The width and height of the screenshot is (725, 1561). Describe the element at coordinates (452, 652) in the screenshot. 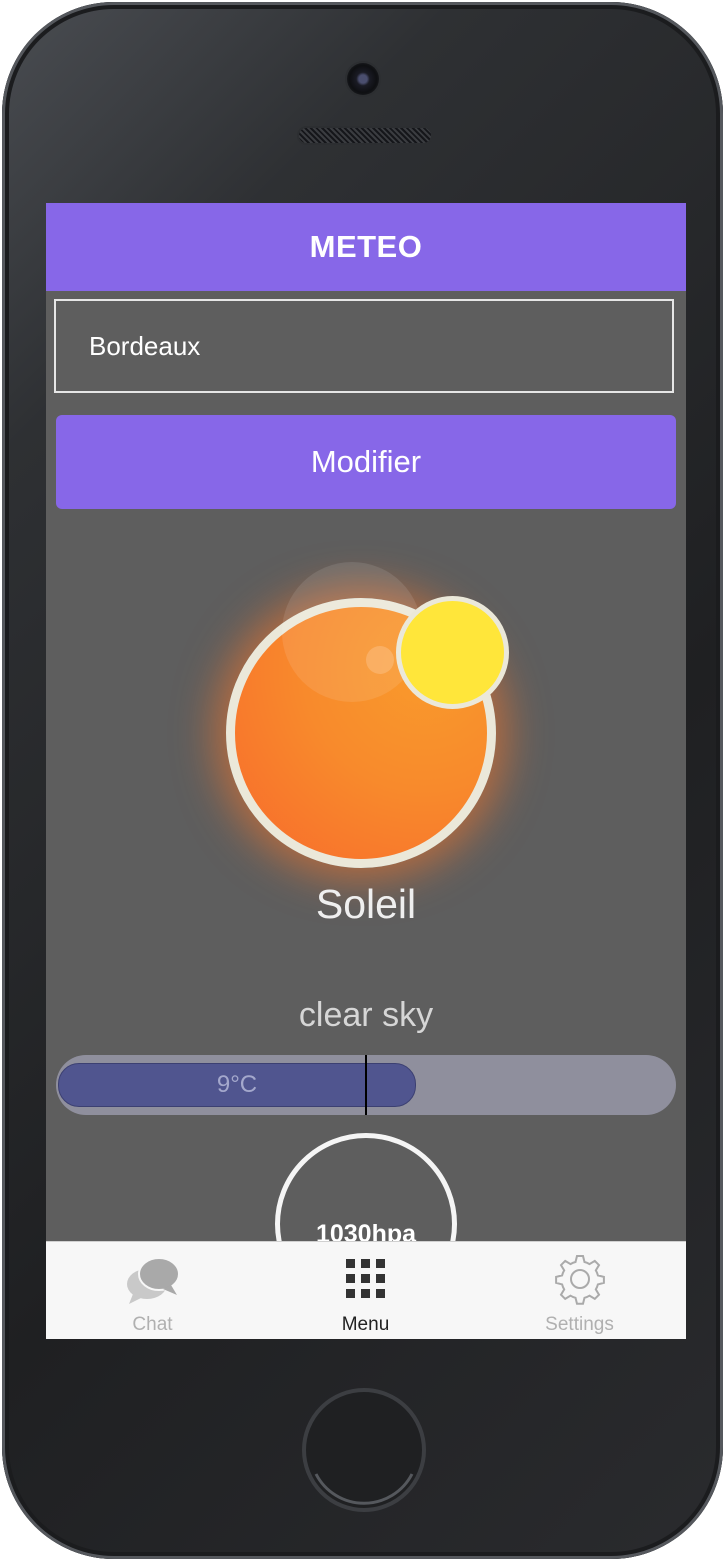

I see `sun-small-icon` at that location.